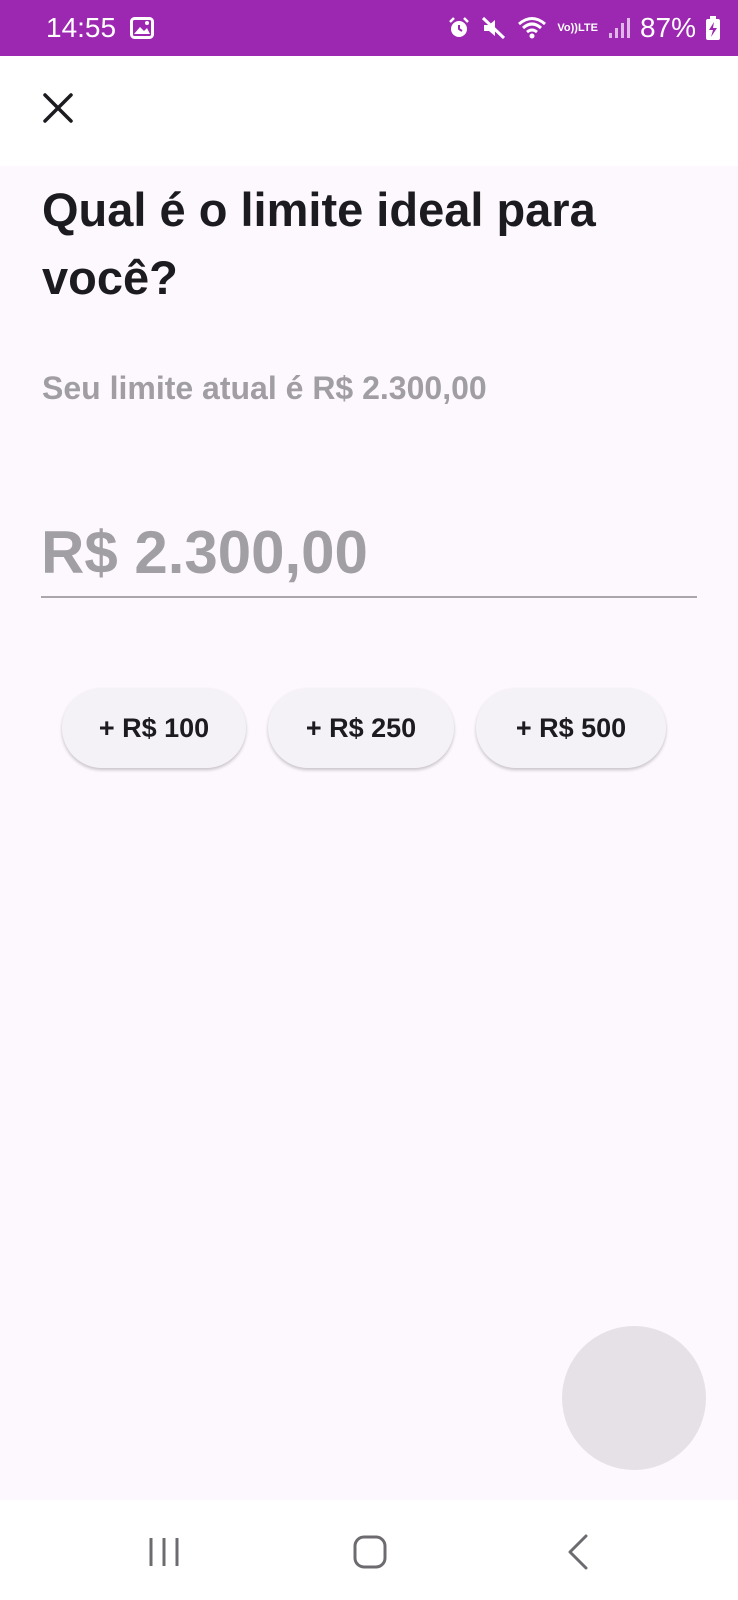  Describe the element at coordinates (713, 28) in the screenshot. I see `battery-charging-icon` at that location.